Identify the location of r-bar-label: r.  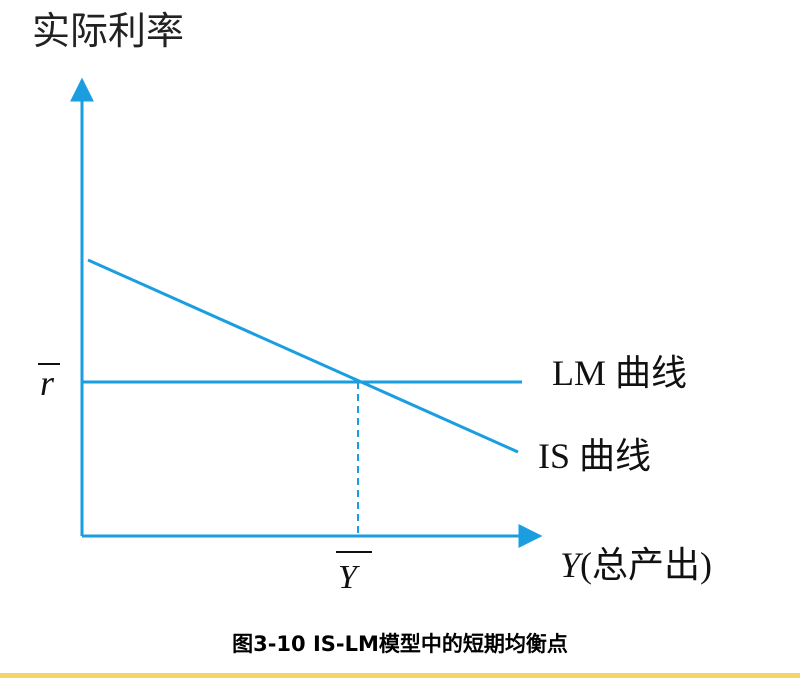
(47, 383).